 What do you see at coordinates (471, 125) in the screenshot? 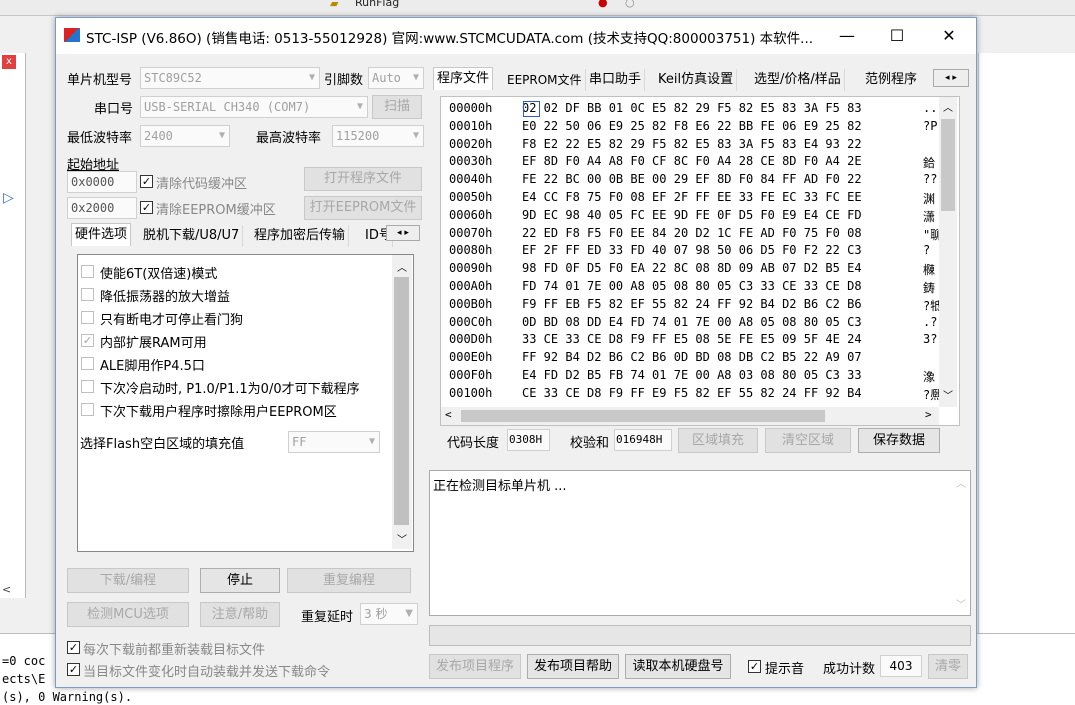
I see `hex-addr: 00010h` at bounding box center [471, 125].